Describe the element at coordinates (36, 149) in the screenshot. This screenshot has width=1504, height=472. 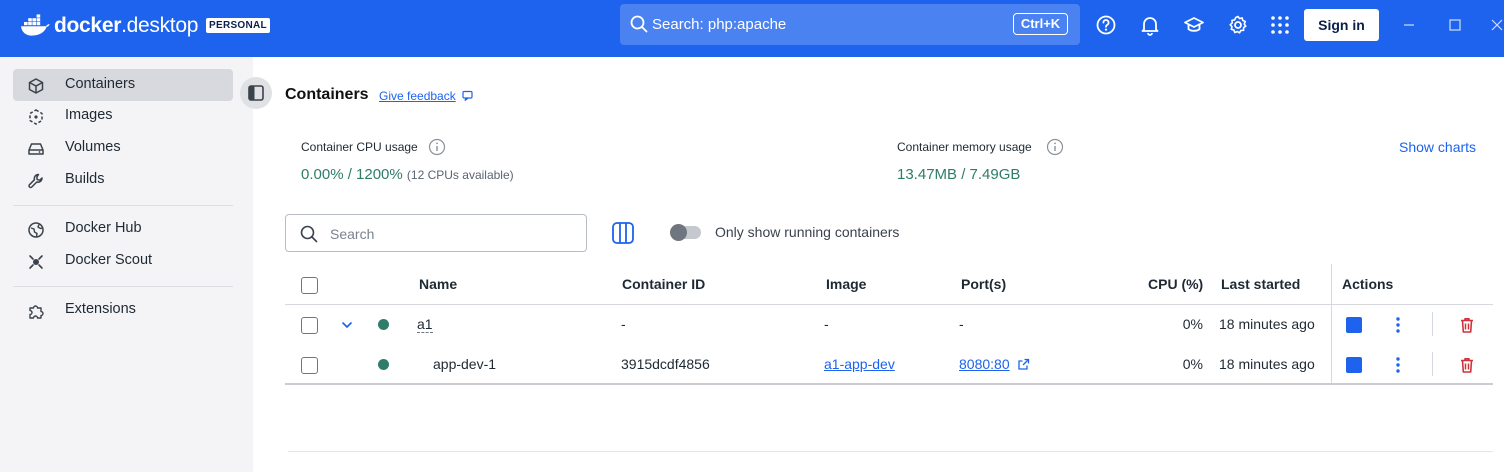
I see `volumes-icon` at that location.